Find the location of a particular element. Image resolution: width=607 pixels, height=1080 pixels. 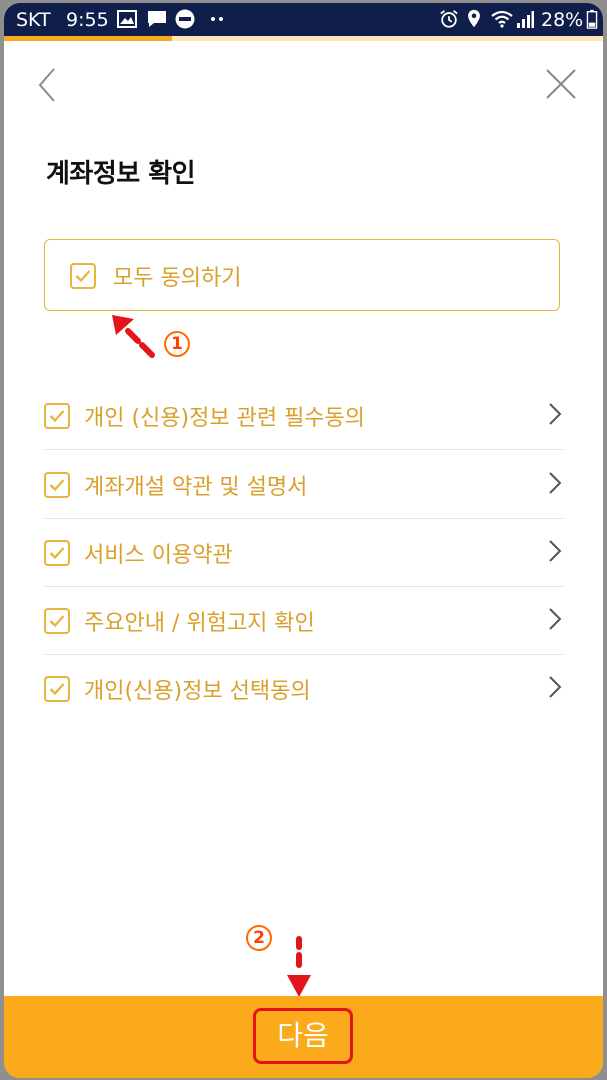

band-app-icon is located at coordinates (185, 19).